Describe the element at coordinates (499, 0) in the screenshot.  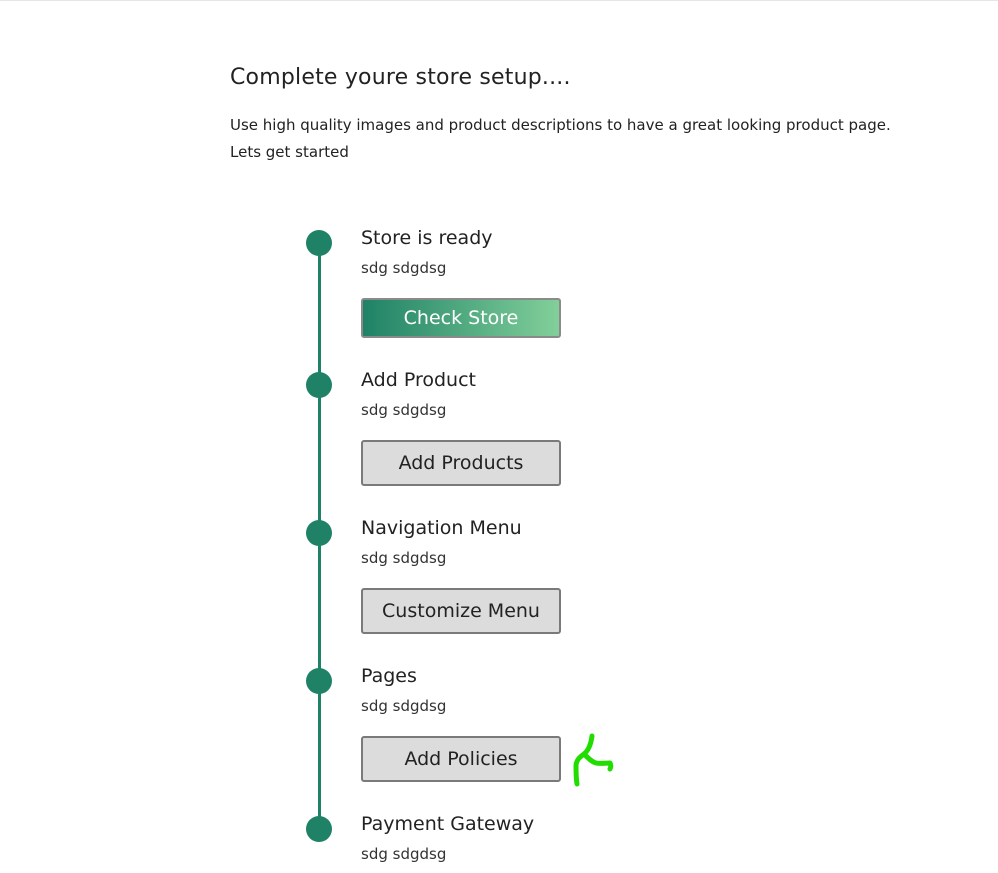
I see `top-divider` at that location.